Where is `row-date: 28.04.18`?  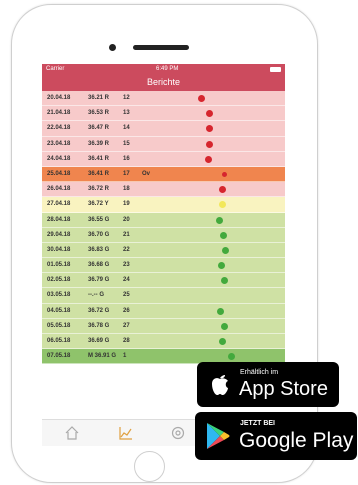 row-date: 28.04.18 is located at coordinates (59, 219).